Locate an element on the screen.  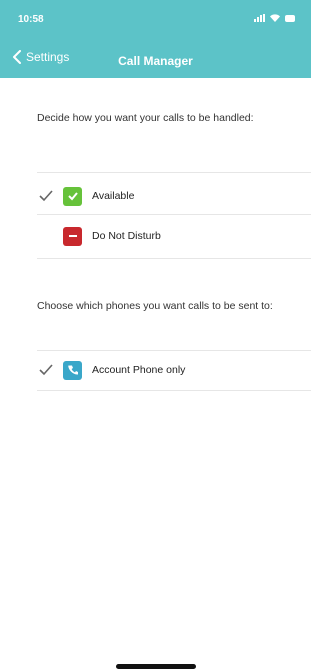
signal-icon is located at coordinates (259, 18).